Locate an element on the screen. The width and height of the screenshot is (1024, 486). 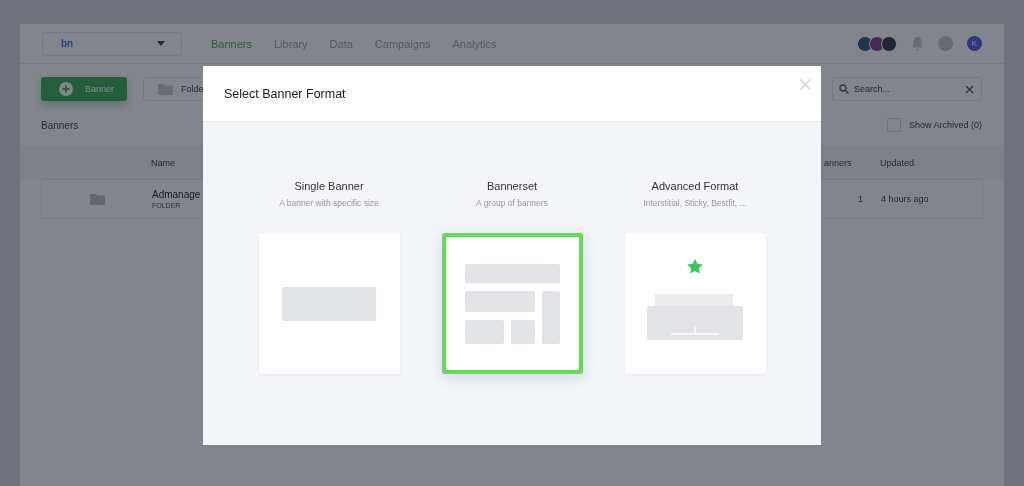
format-title: Single Banner is located at coordinates (329, 186).